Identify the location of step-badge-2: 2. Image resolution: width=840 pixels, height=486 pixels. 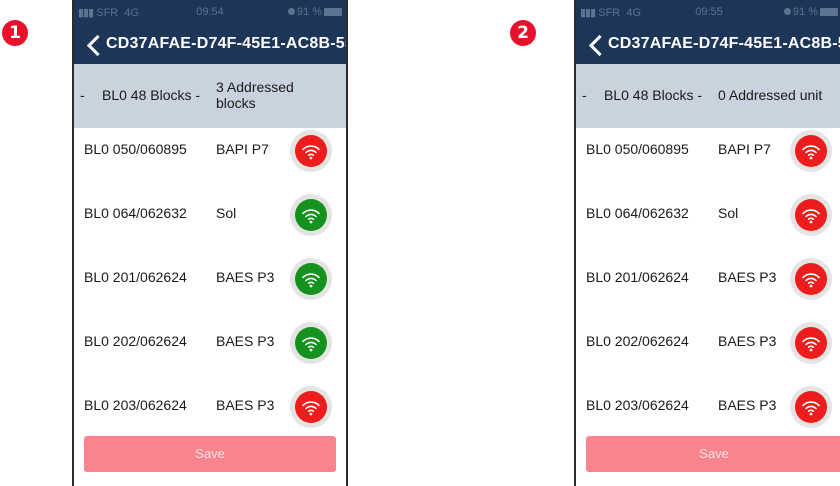
(523, 33).